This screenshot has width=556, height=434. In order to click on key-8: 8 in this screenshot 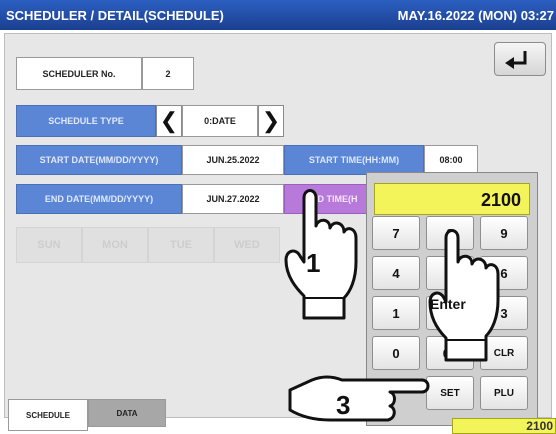, I will do `click(450, 233)`.